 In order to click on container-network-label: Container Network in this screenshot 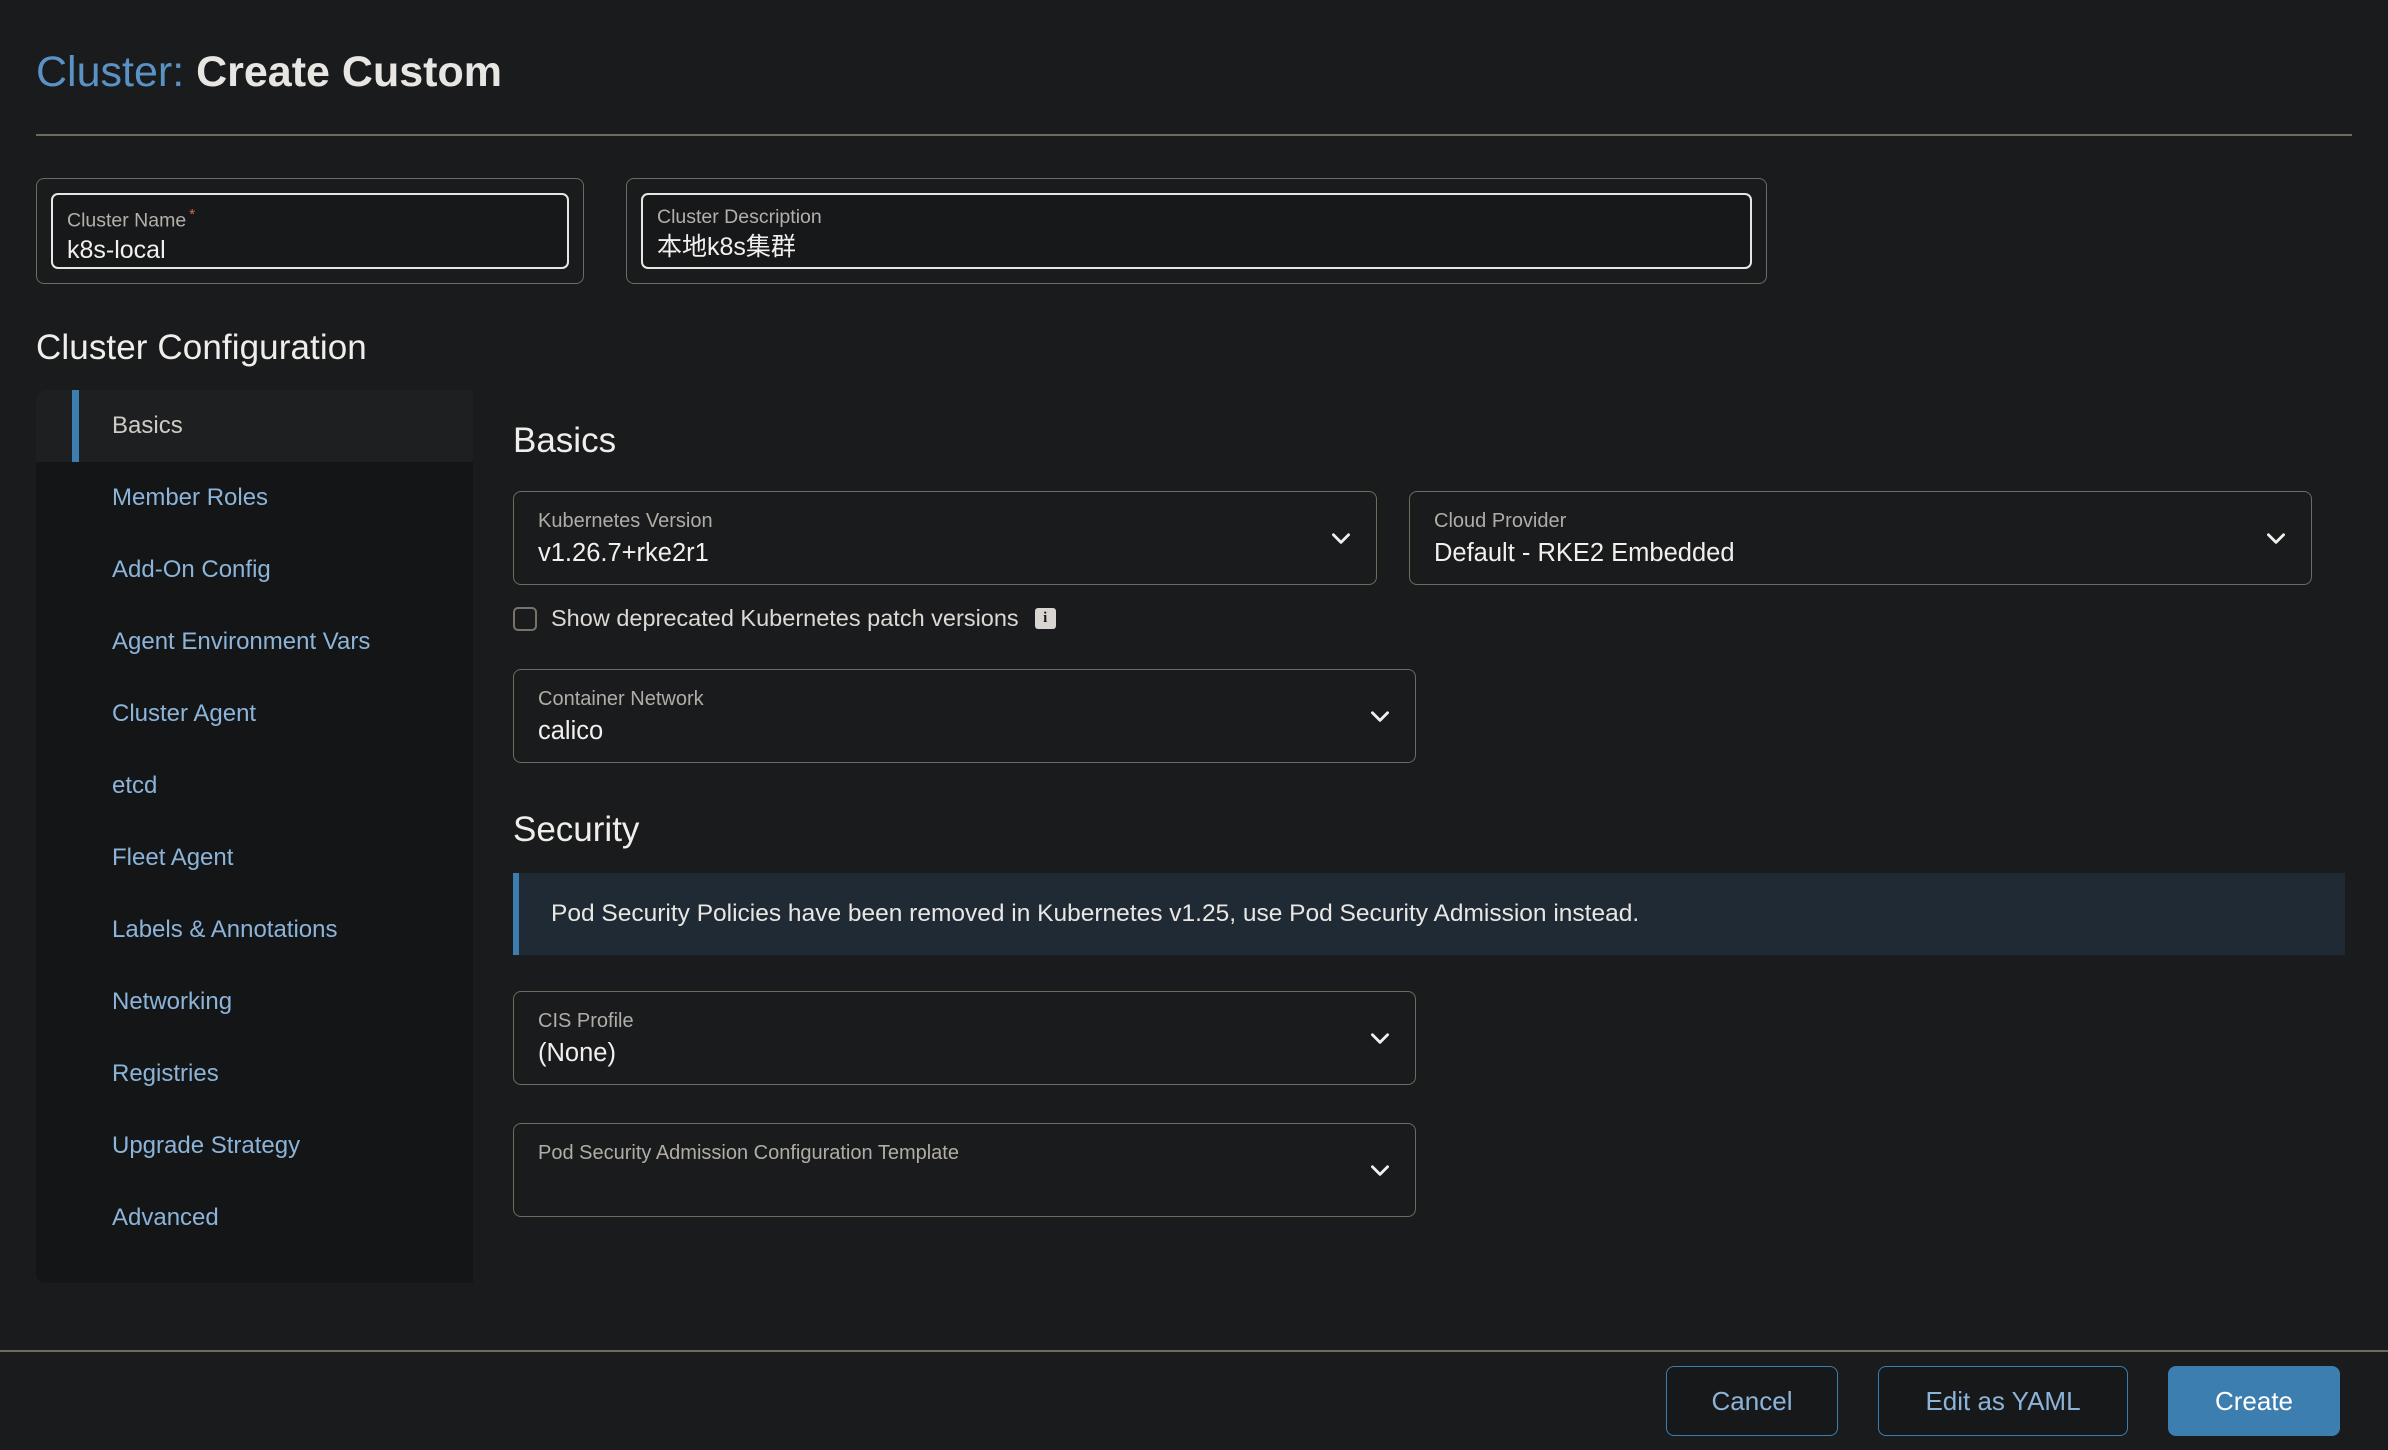, I will do `click(621, 698)`.